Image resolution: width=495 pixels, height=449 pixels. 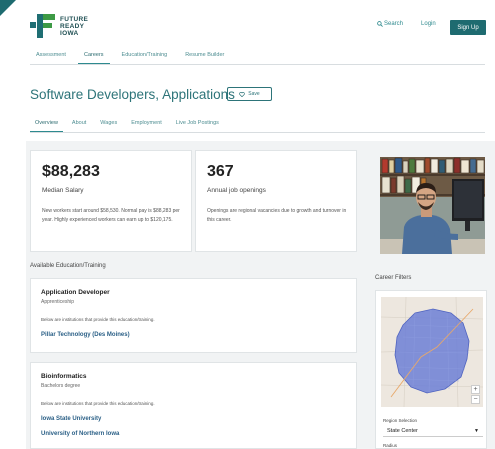 I want to click on tab-wages: Wages, so click(x=108, y=124).